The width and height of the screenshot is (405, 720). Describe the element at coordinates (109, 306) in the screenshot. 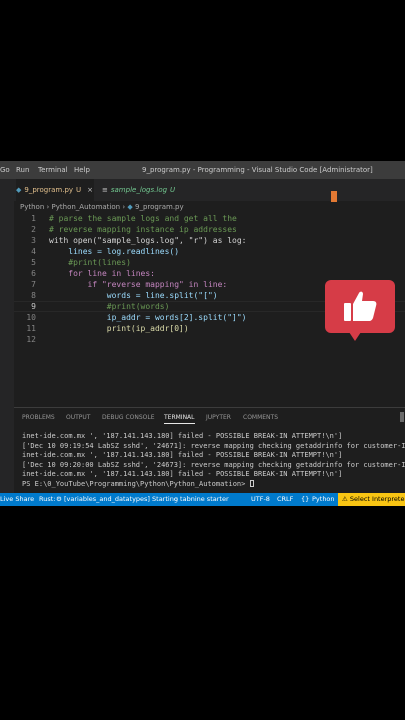

I see `code-text: #print(words)` at that location.